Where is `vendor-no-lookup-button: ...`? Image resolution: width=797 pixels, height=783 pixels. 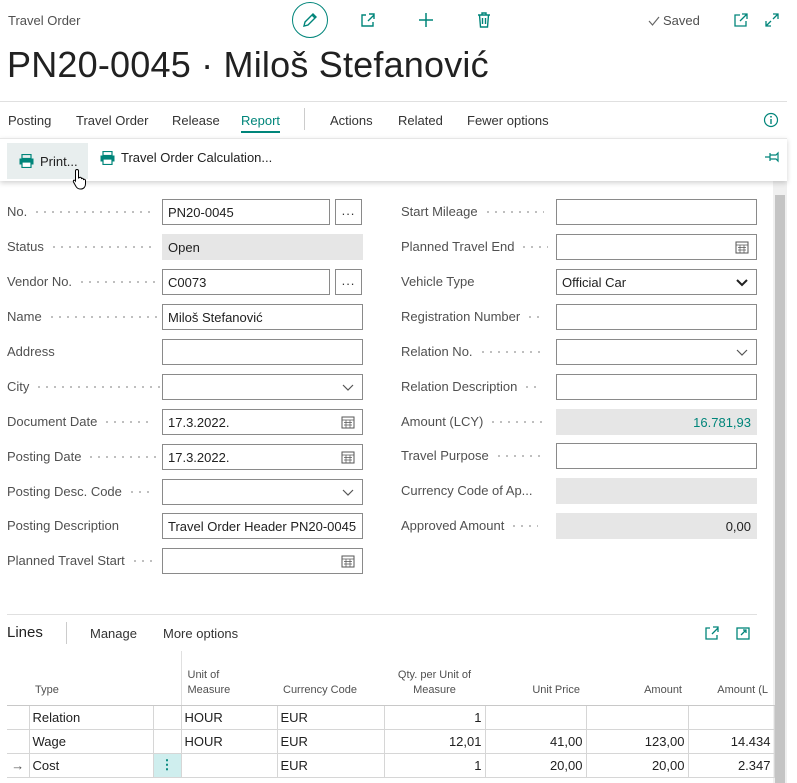
vendor-no-lookup-button: ... is located at coordinates (348, 282).